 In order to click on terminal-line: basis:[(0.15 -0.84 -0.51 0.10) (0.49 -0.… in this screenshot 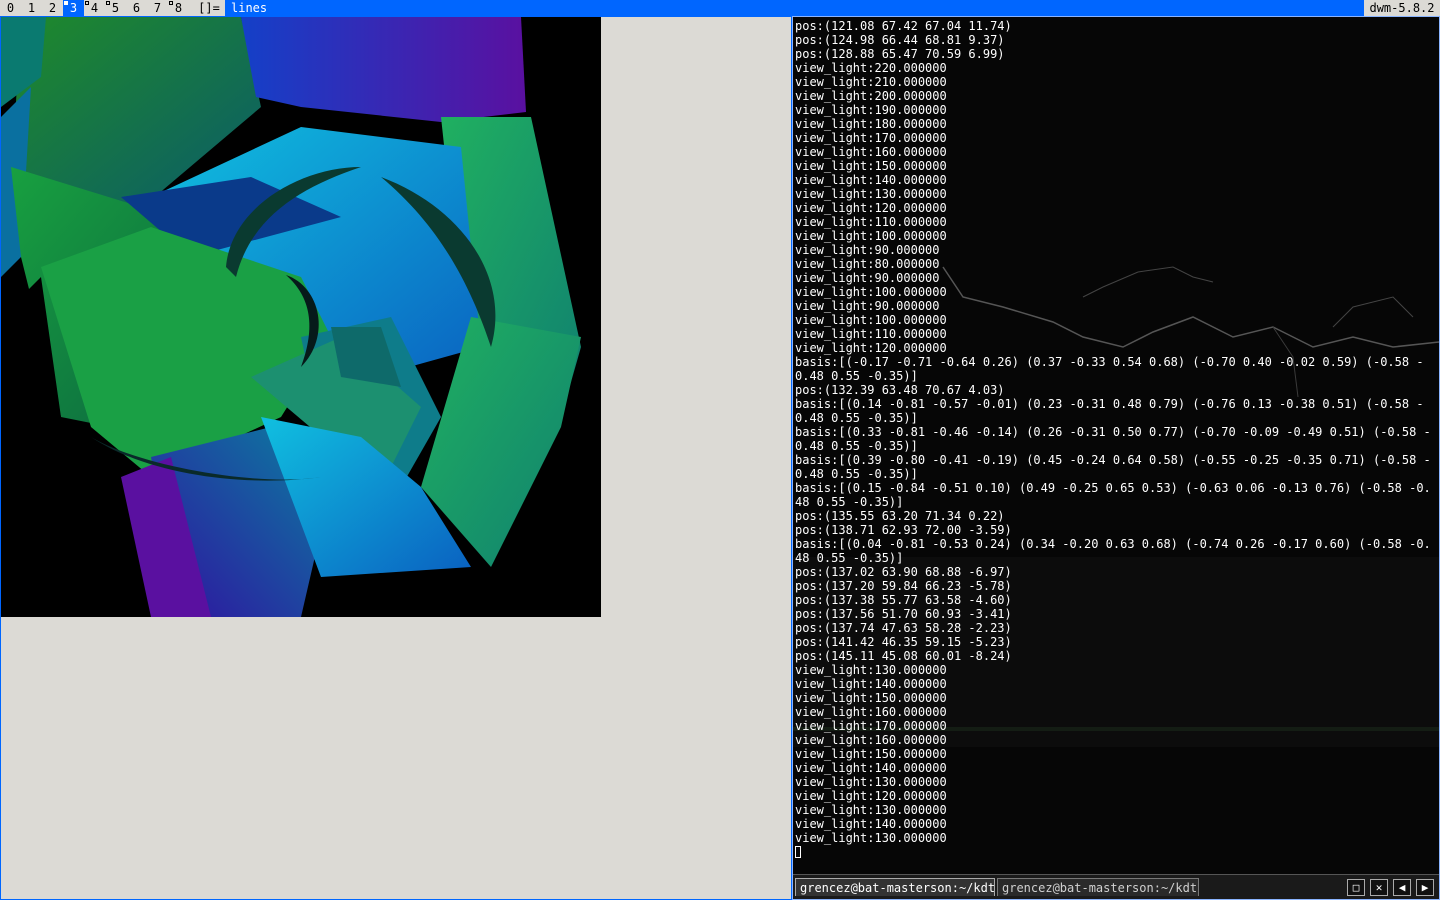, I will do `click(1113, 495)`.